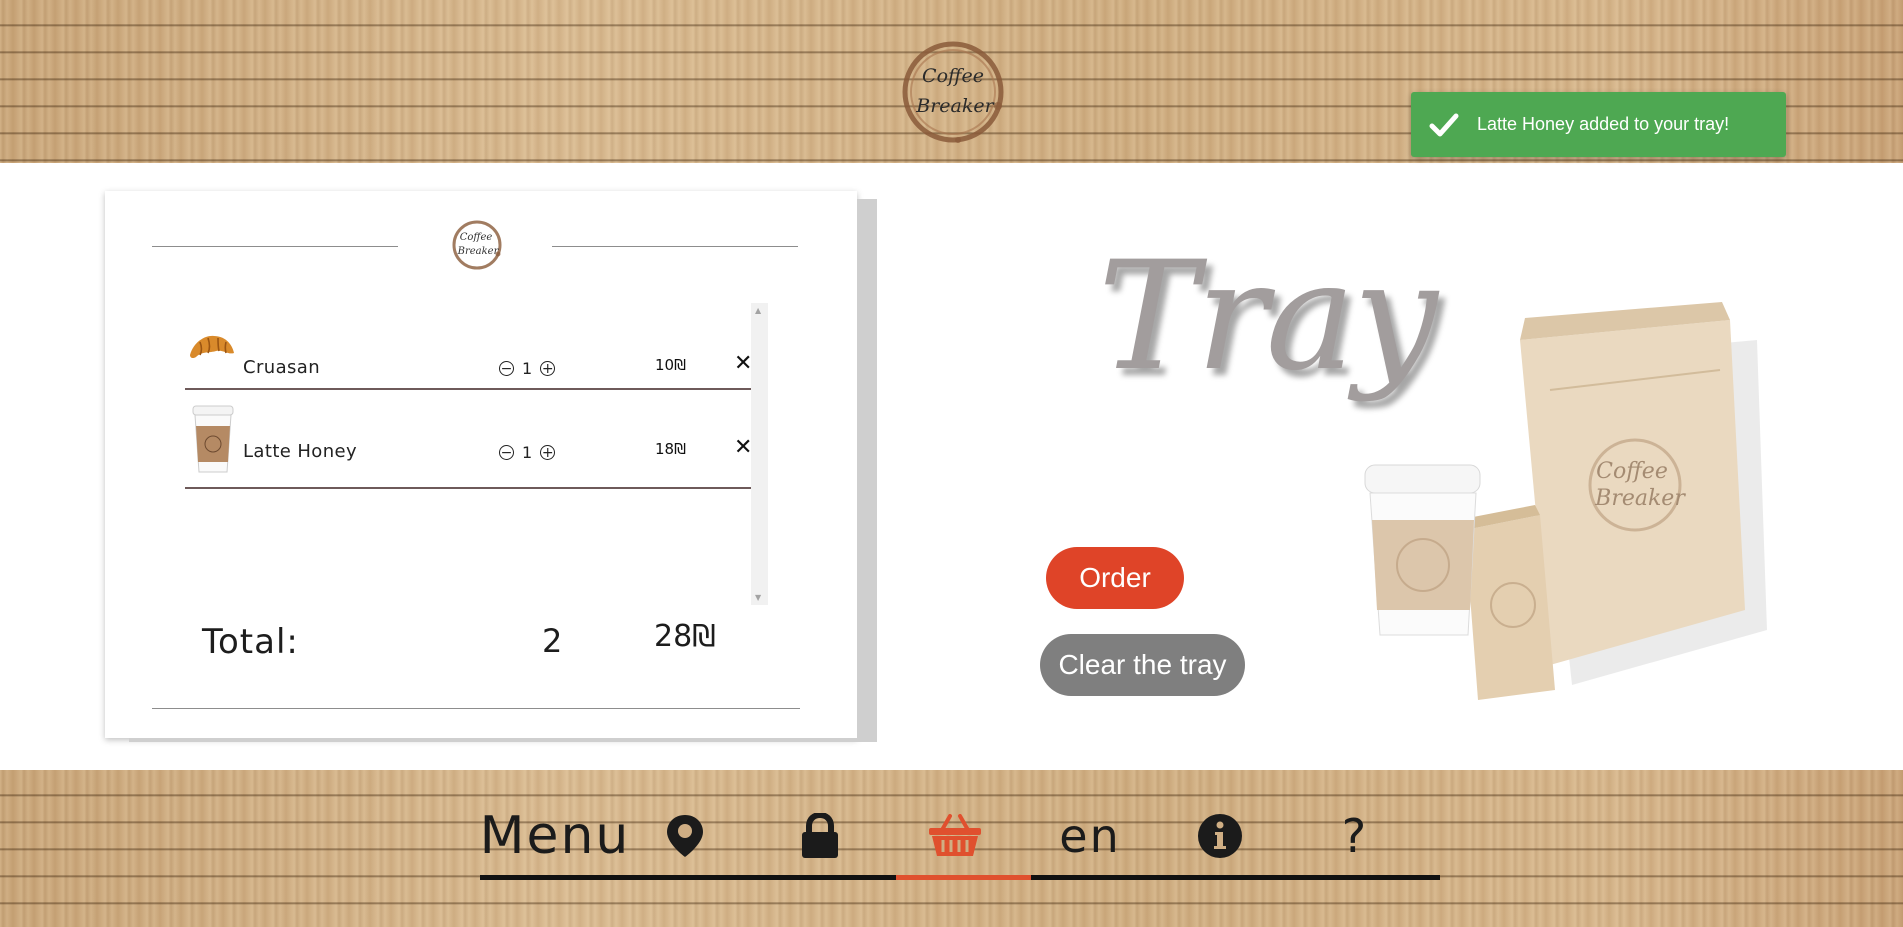 Image resolution: width=1903 pixels, height=927 pixels. Describe the element at coordinates (963, 877) in the screenshot. I see `nav-underline-active` at that location.